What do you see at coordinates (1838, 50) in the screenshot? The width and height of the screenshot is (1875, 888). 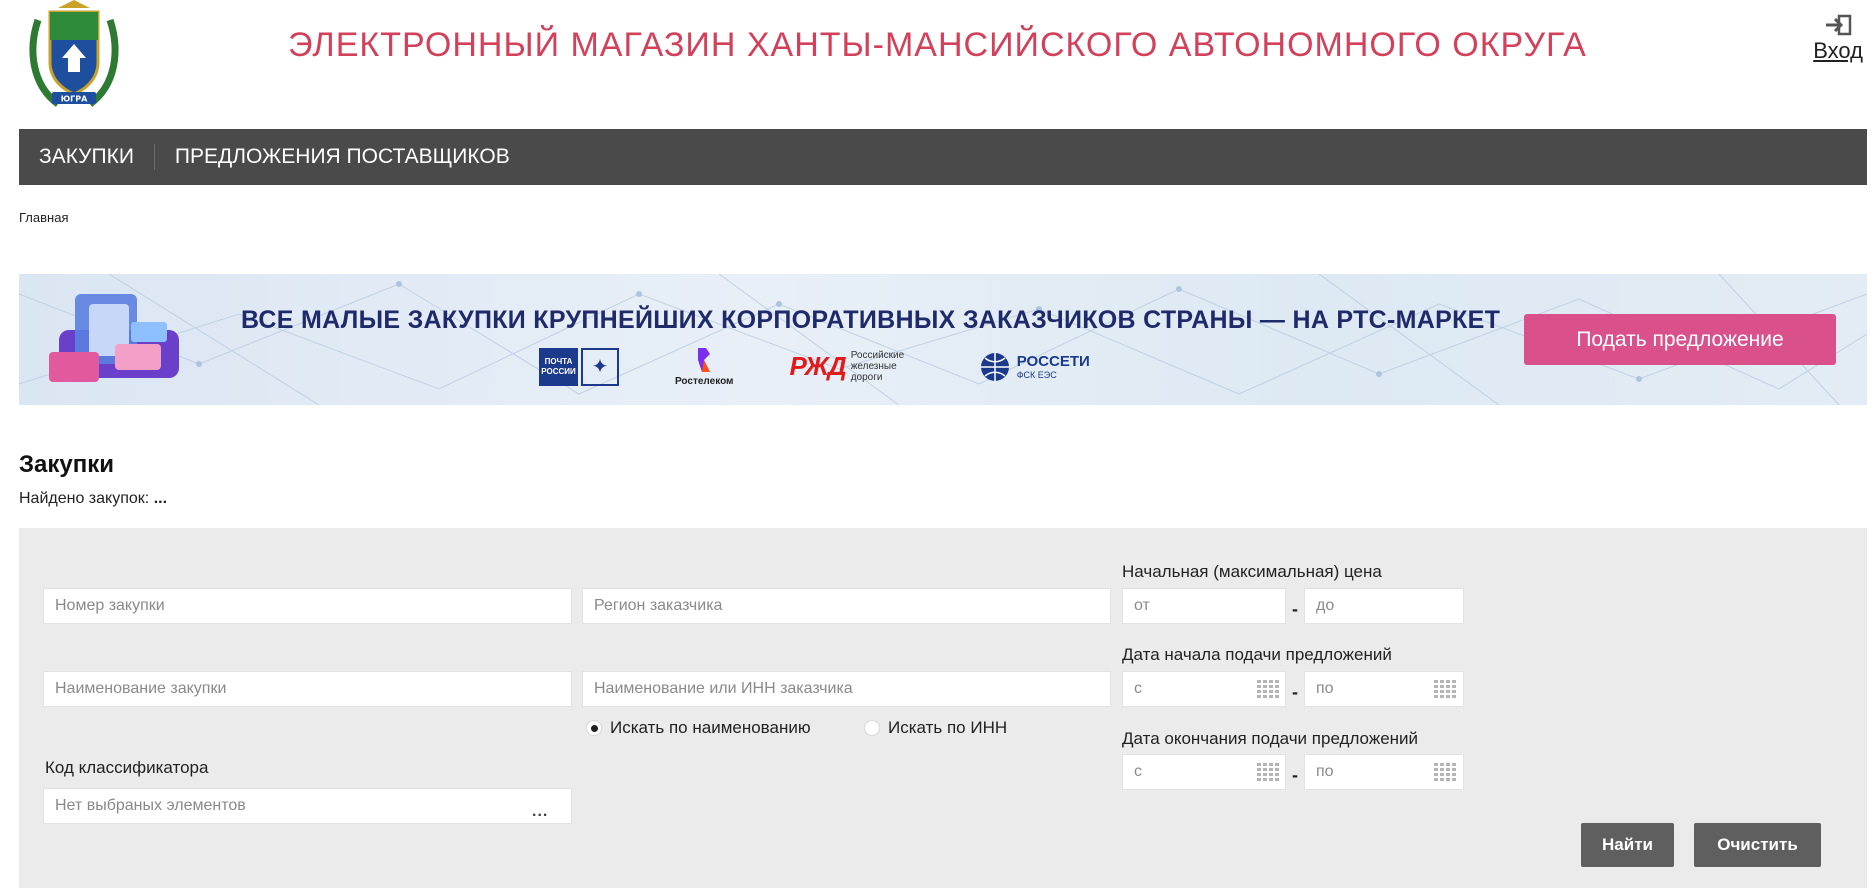 I see `login-label: Вход` at bounding box center [1838, 50].